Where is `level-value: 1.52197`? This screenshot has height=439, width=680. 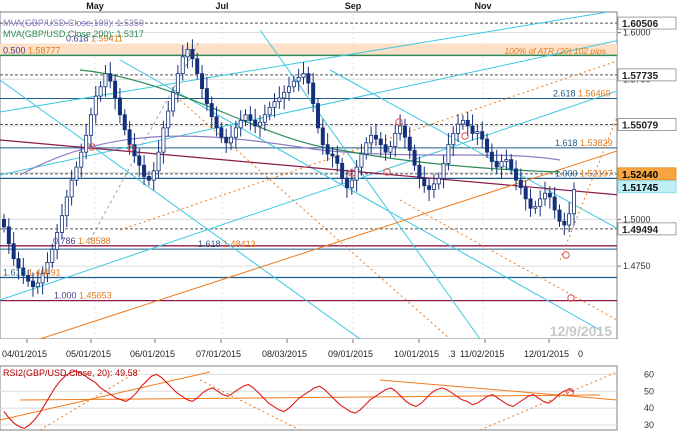 level-value: 1.52197 is located at coordinates (596, 173).